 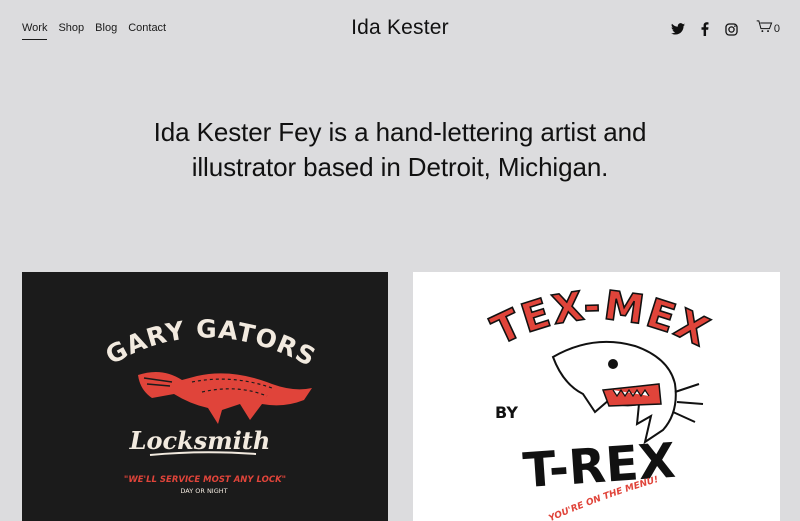 I want to click on gary-gators-tagline: "WE'LL SERVICE MOST ANY LOCK", so click(x=205, y=480).